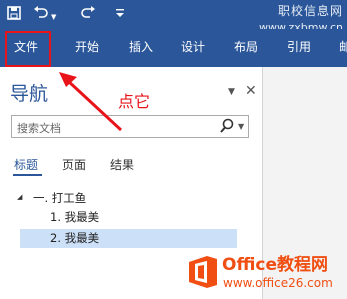  I want to click on undo-icon, so click(41, 15).